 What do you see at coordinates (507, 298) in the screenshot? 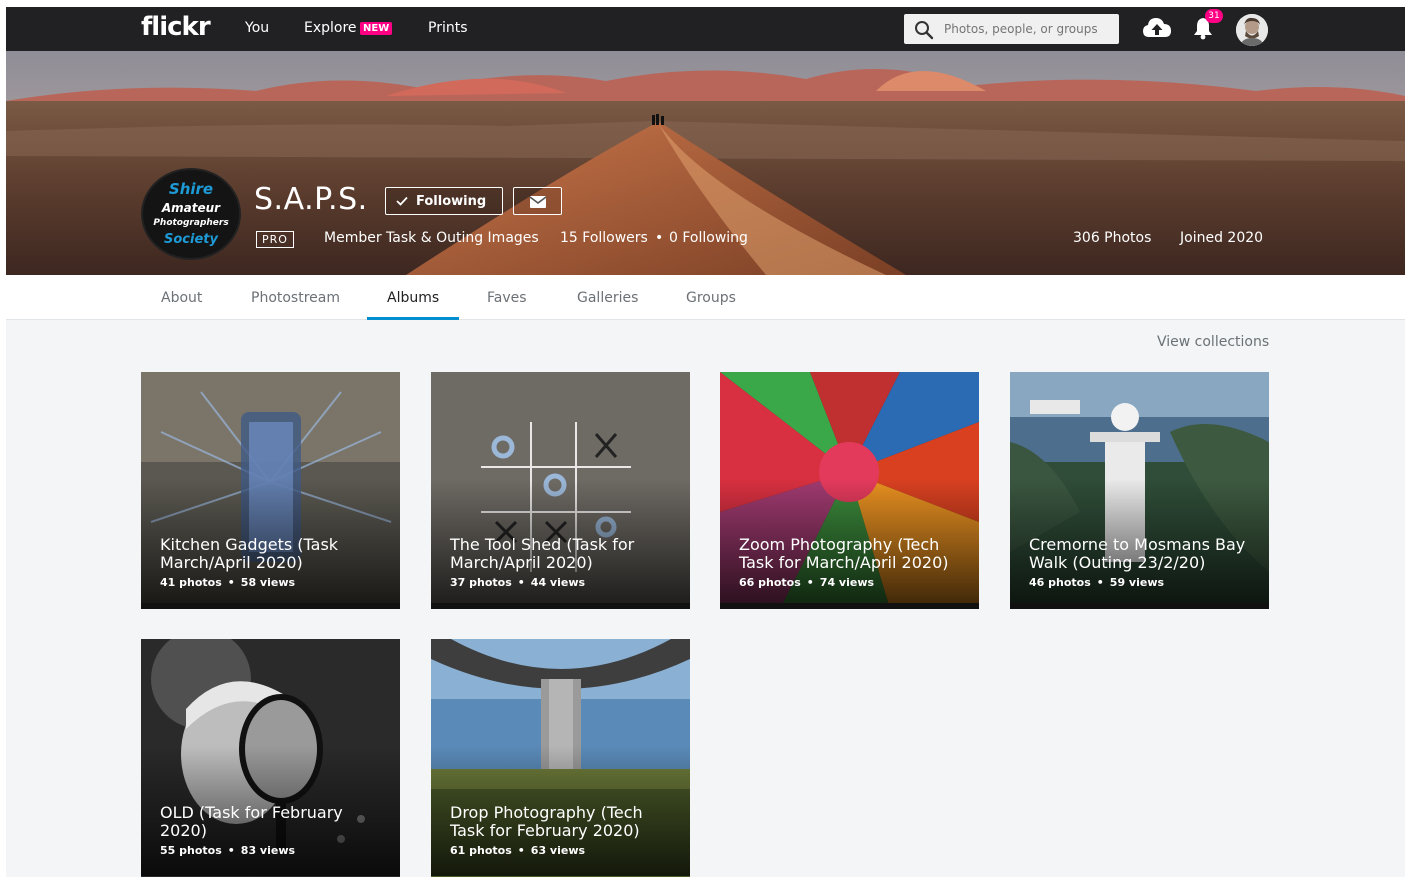
I see `tab-faves: Faves` at bounding box center [507, 298].